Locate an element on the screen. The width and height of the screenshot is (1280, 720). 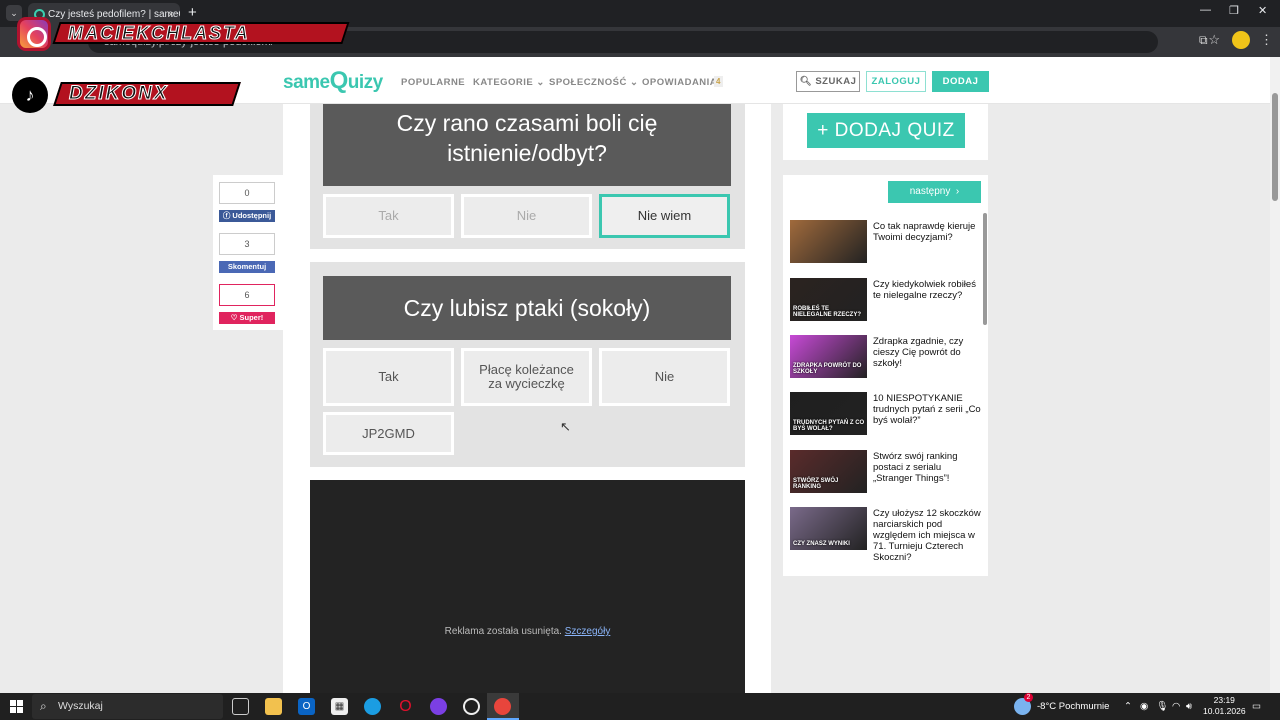
super-button: ♡ Super! is located at coordinates (247, 318).